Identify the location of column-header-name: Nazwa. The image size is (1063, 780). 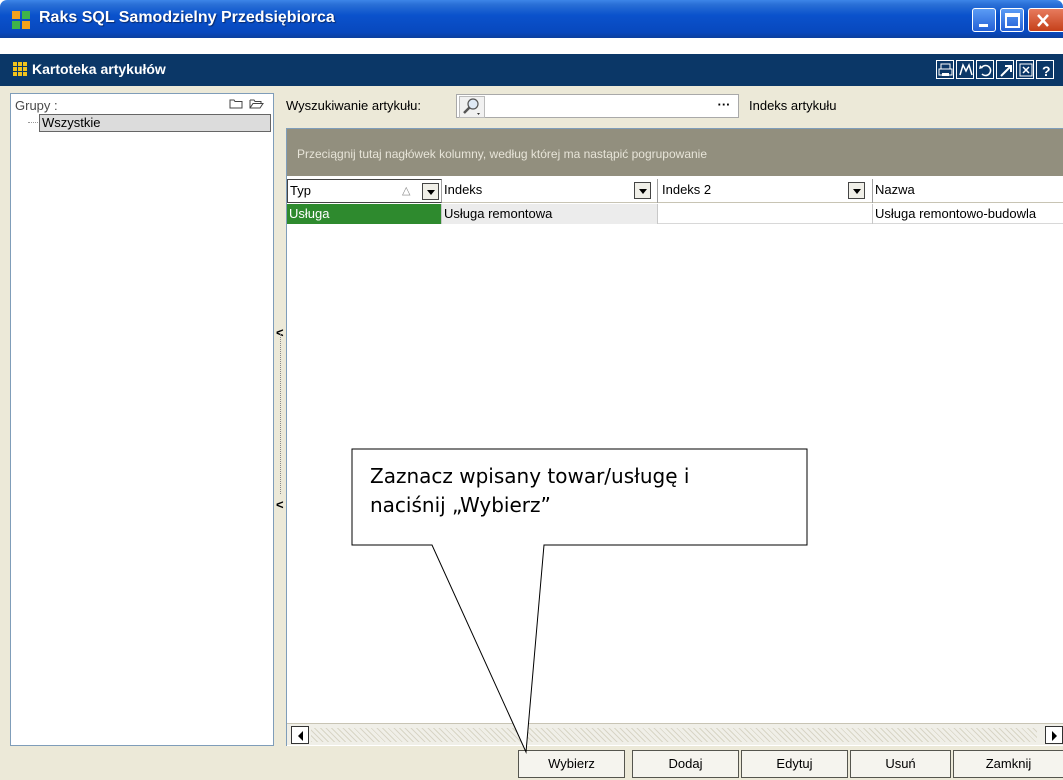
(968, 191).